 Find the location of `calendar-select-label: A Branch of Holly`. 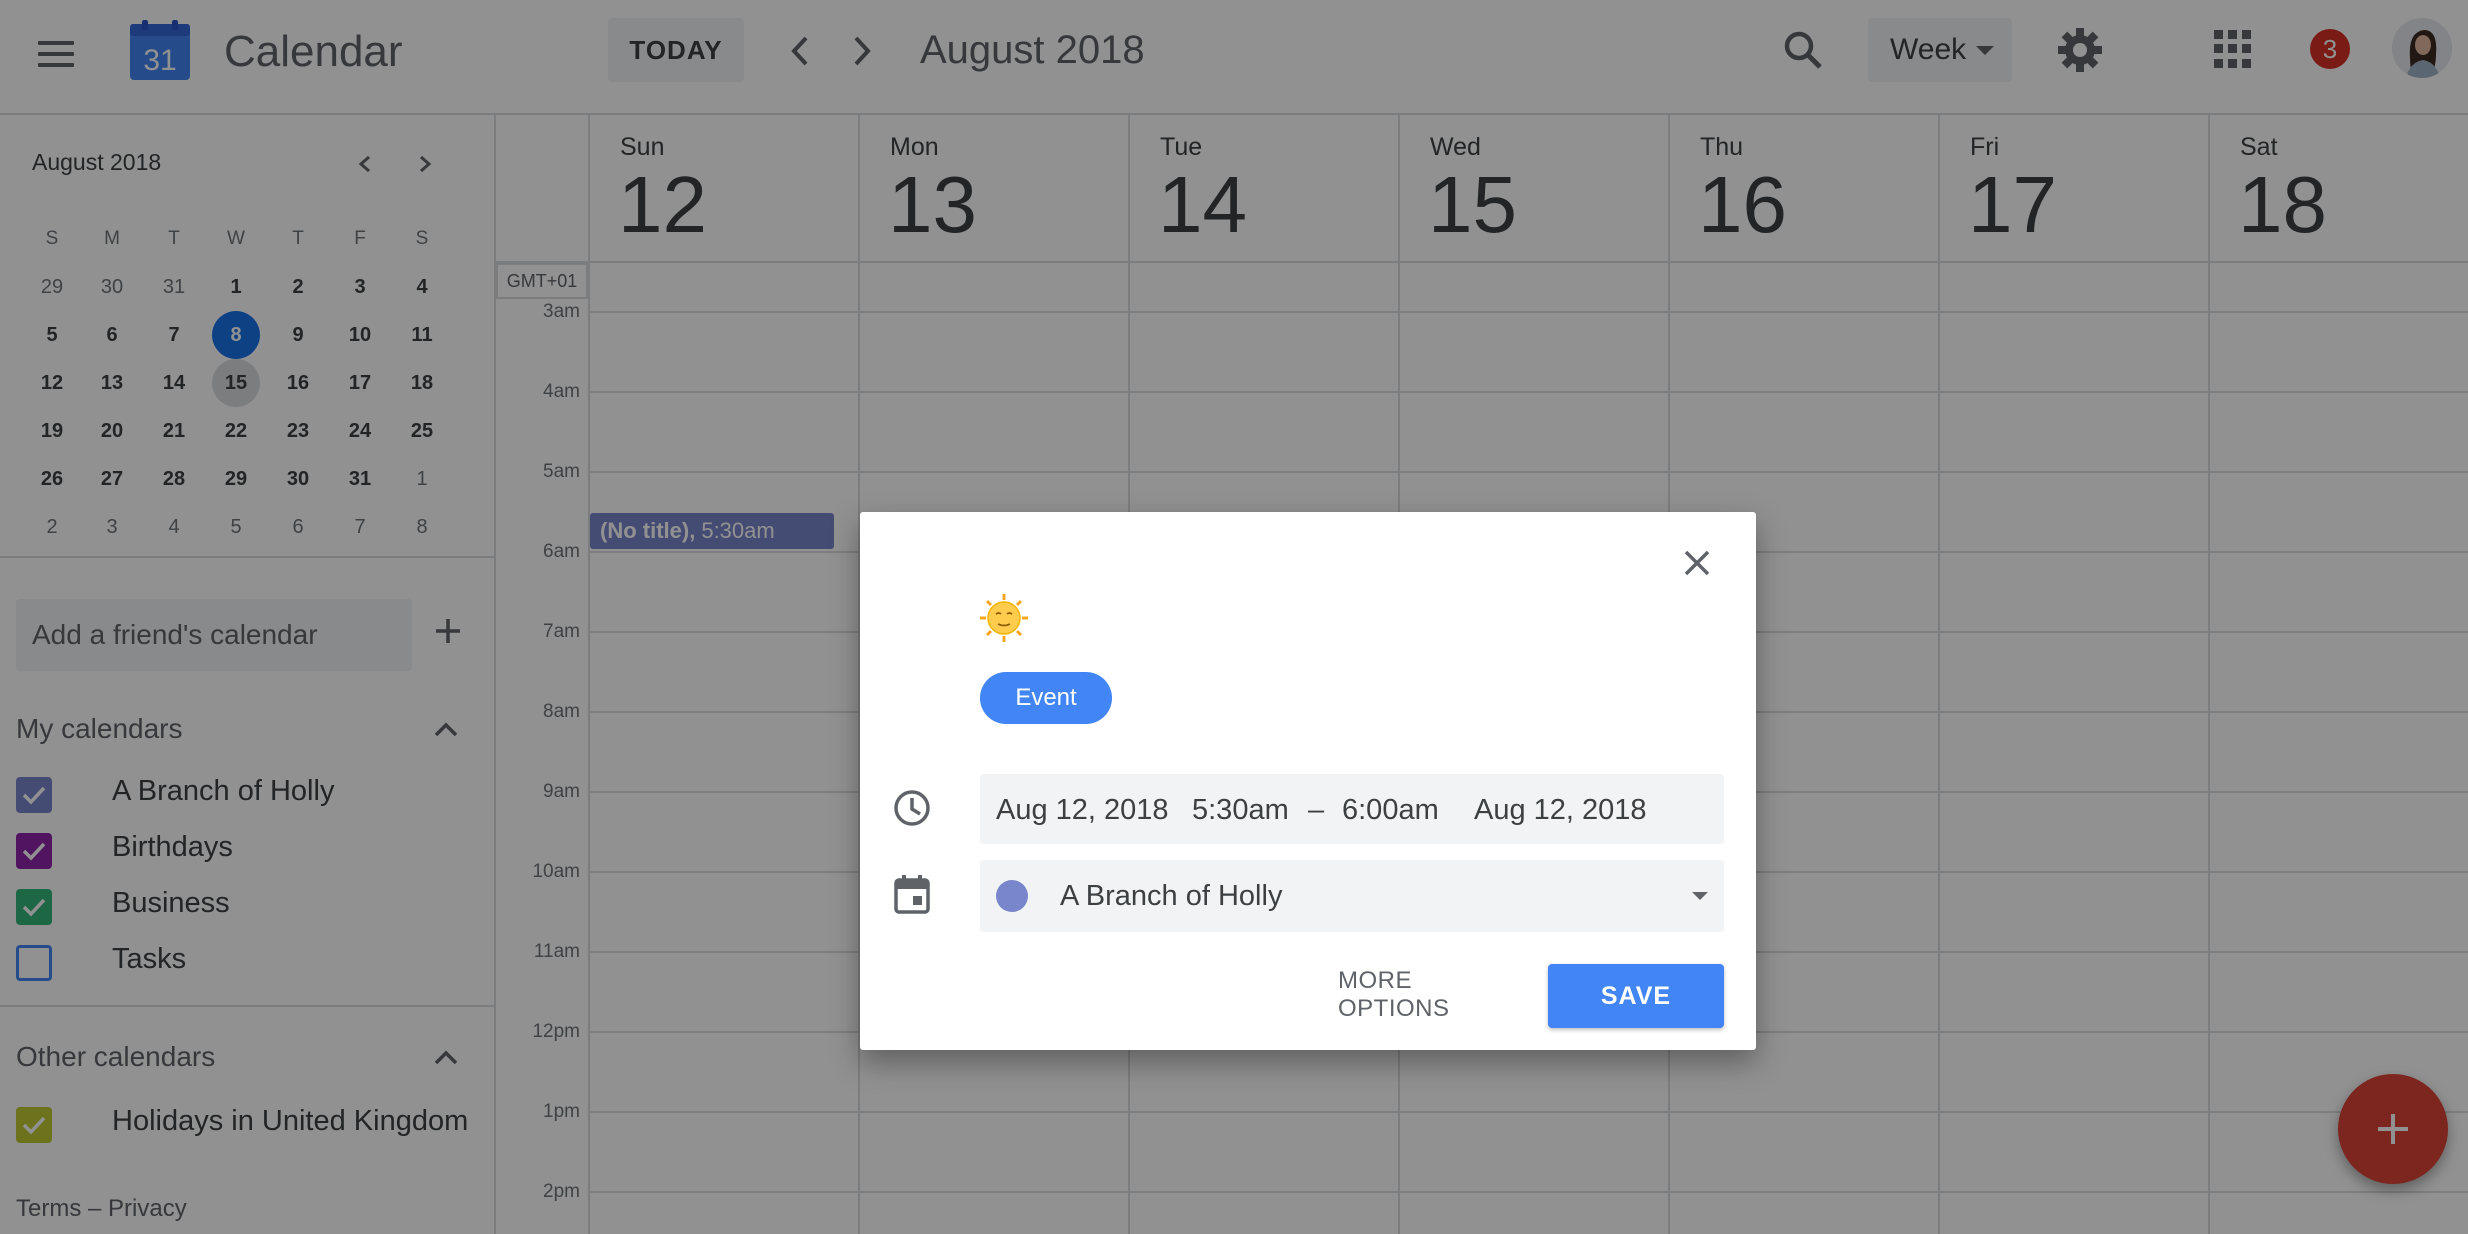

calendar-select-label: A Branch of Holly is located at coordinates (1171, 896).